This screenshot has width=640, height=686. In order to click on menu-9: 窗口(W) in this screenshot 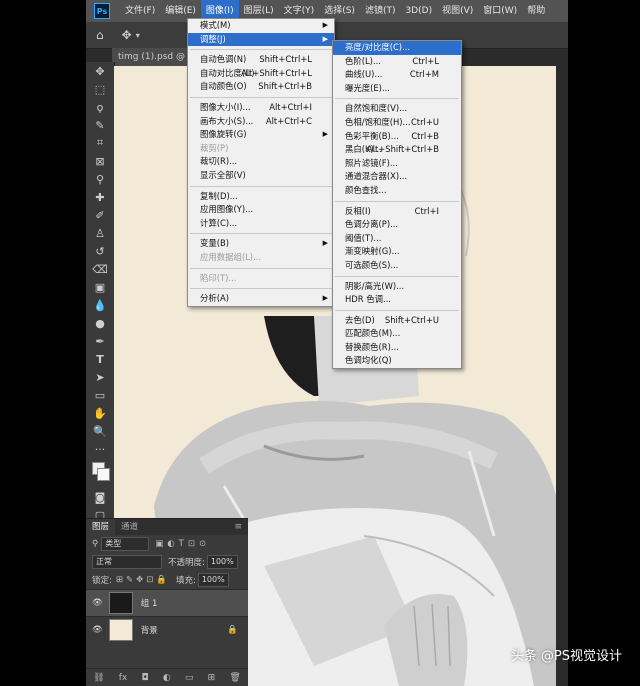, I will do `click(500, 11)`.